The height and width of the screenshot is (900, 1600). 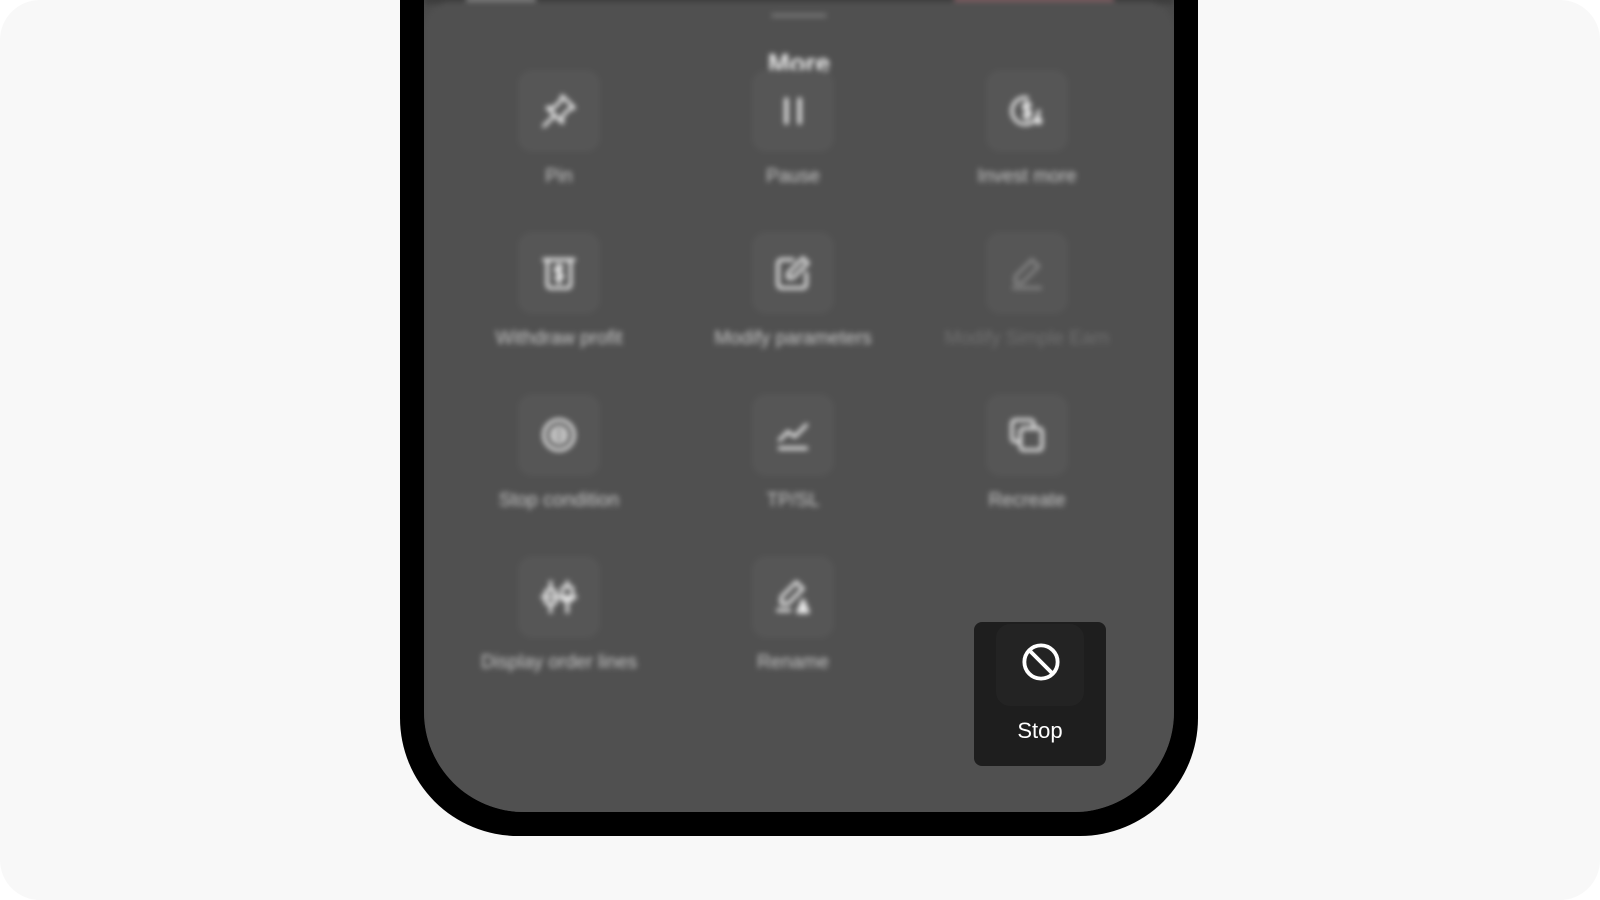 What do you see at coordinates (799, 15) in the screenshot?
I see `sheet-grabber` at bounding box center [799, 15].